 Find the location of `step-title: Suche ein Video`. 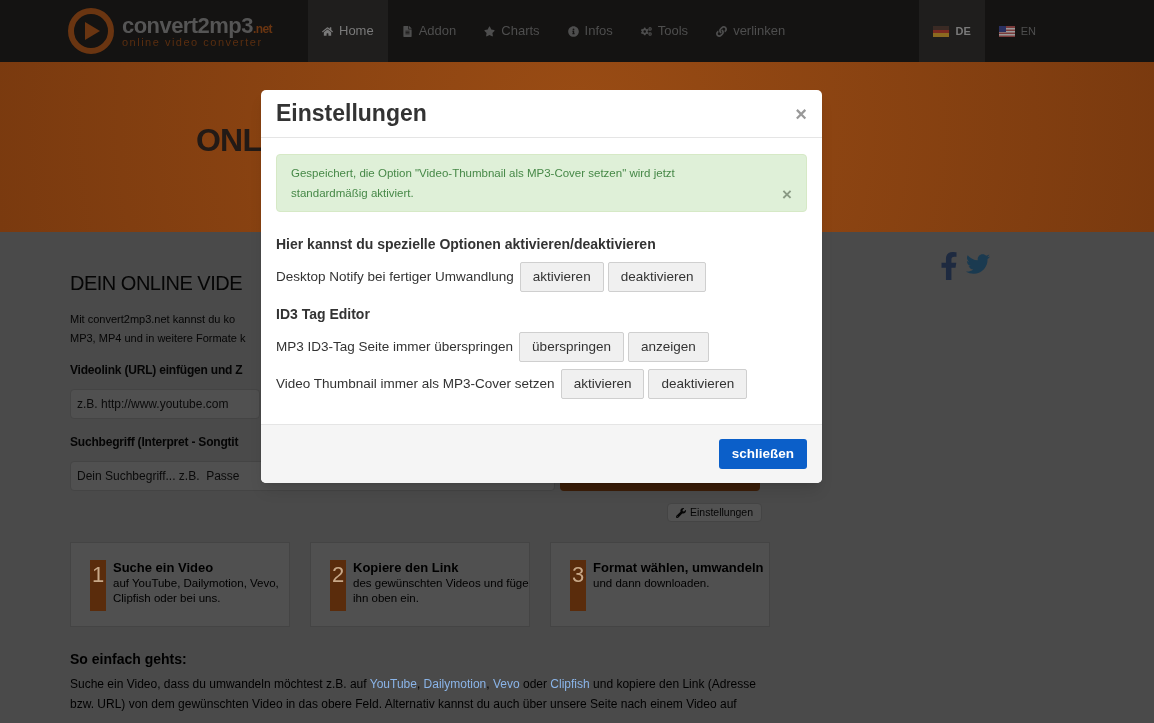

step-title: Suche ein Video is located at coordinates (164, 567).